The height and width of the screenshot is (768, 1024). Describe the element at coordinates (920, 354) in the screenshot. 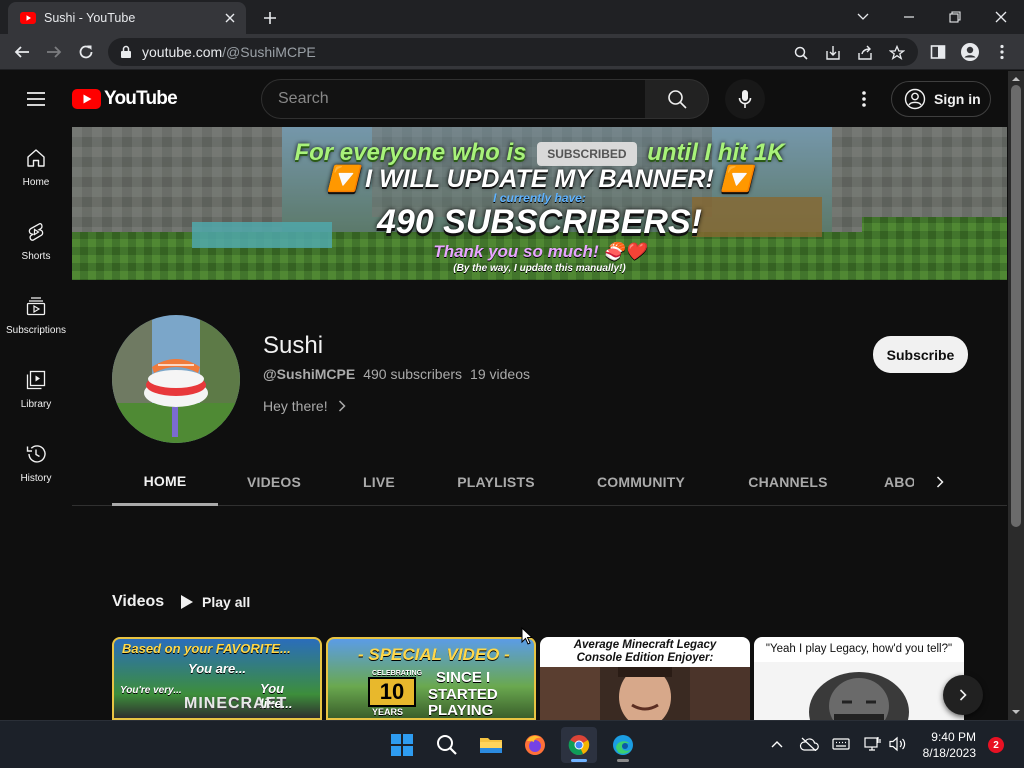

I see `subscribe-button: Subscribe` at that location.